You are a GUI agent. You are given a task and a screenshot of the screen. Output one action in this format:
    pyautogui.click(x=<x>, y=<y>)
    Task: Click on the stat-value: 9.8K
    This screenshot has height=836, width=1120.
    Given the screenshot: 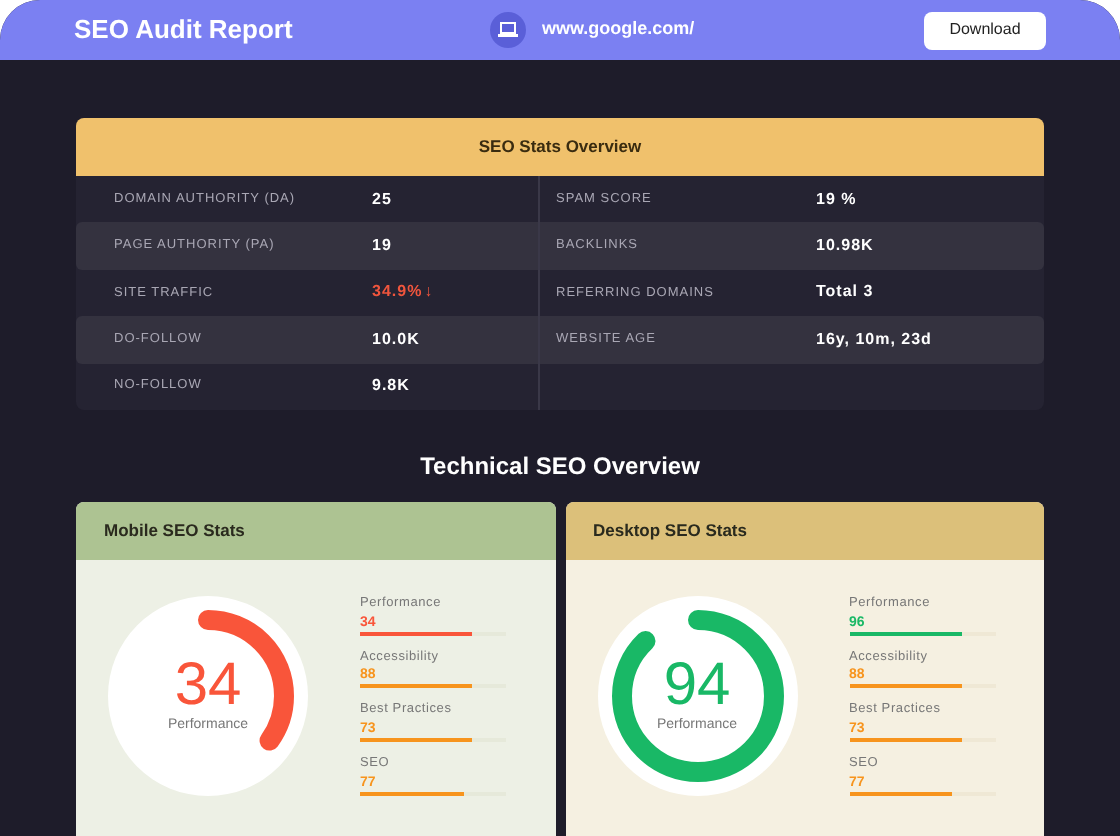 What is the action you would take?
    pyautogui.click(x=392, y=386)
    